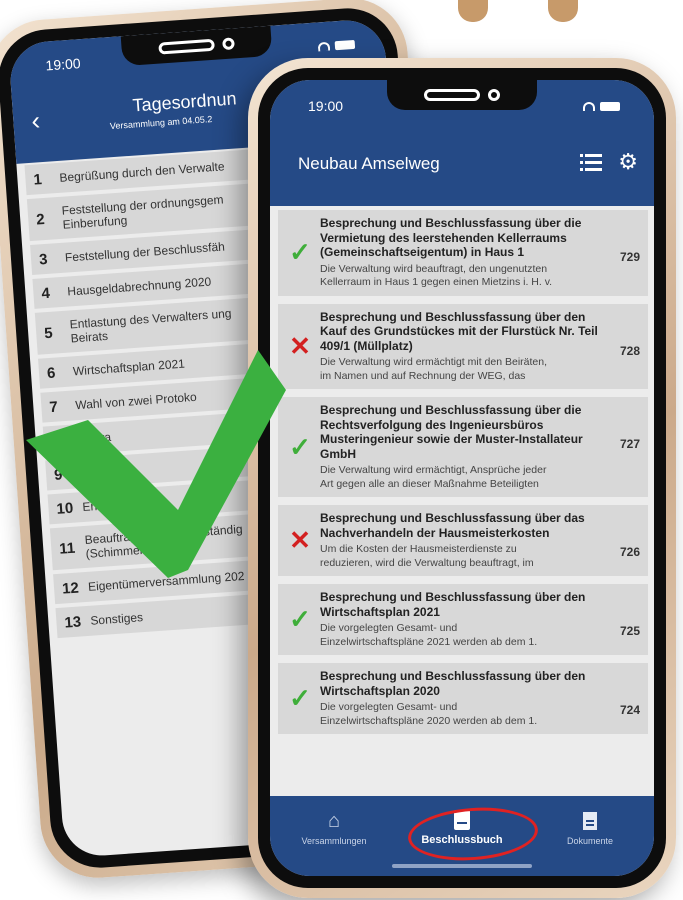 The height and width of the screenshot is (900, 683). What do you see at coordinates (334, 841) in the screenshot?
I see `tab-label: Versammlungen` at bounding box center [334, 841].